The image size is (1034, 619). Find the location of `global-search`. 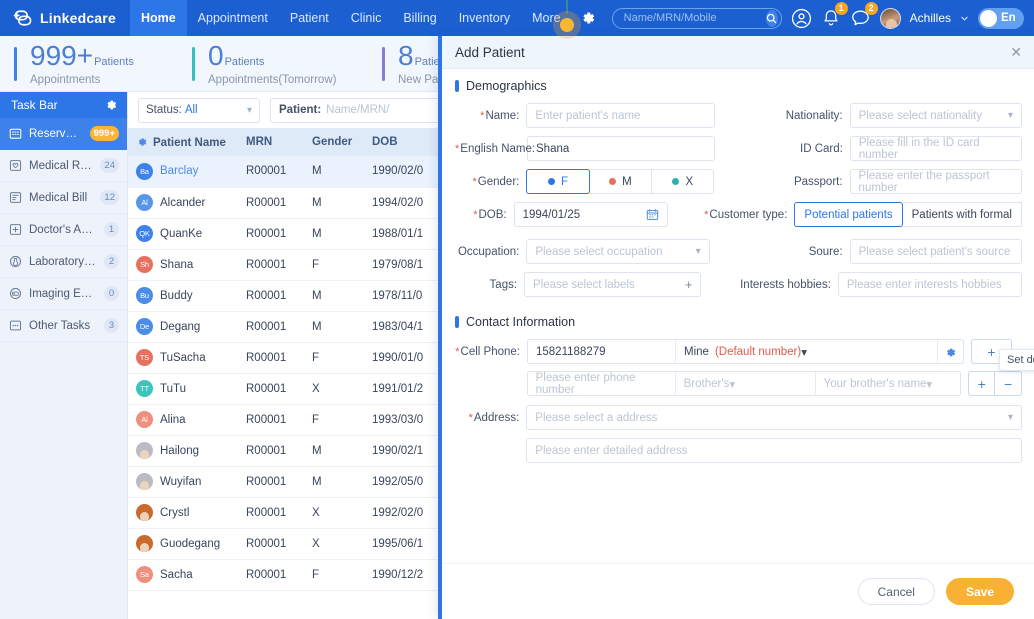

global-search is located at coordinates (696, 18).